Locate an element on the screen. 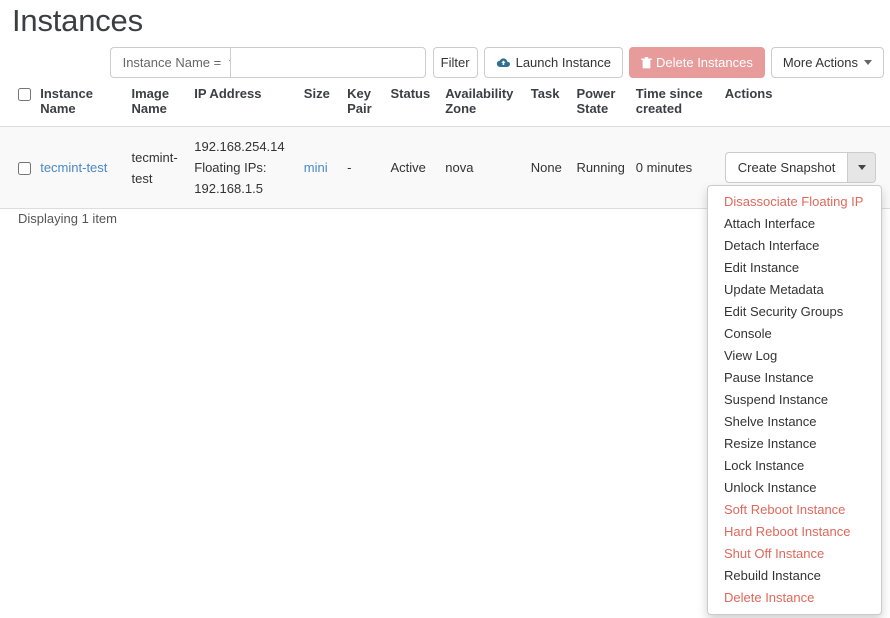 The image size is (890, 618). cell-ip-address: 192.168.254.14 Floating IPs: 192.168.1.5 is located at coordinates (243, 167).